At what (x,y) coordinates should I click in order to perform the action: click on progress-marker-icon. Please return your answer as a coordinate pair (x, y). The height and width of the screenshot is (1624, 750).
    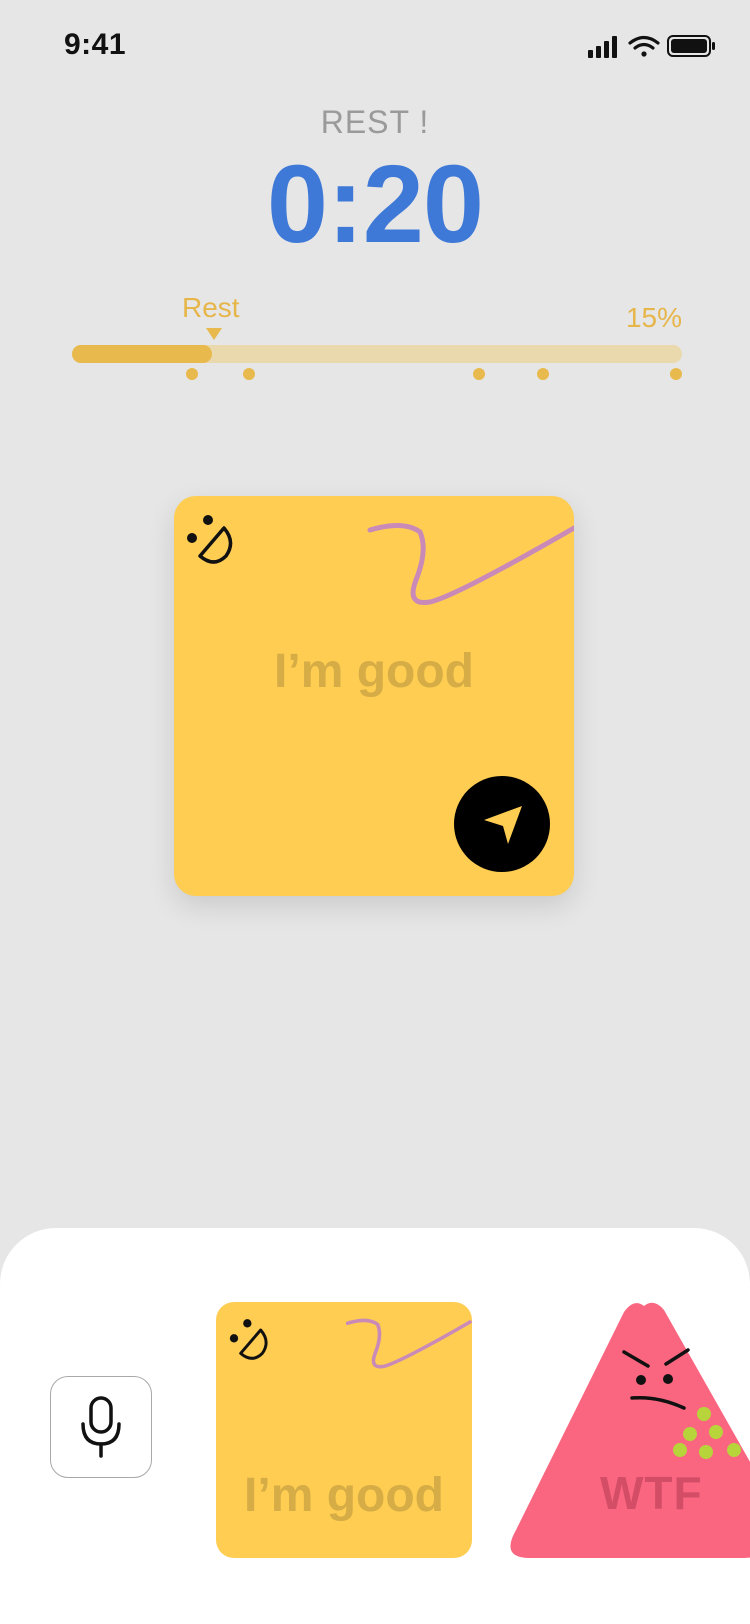
    Looking at the image, I should click on (214, 334).